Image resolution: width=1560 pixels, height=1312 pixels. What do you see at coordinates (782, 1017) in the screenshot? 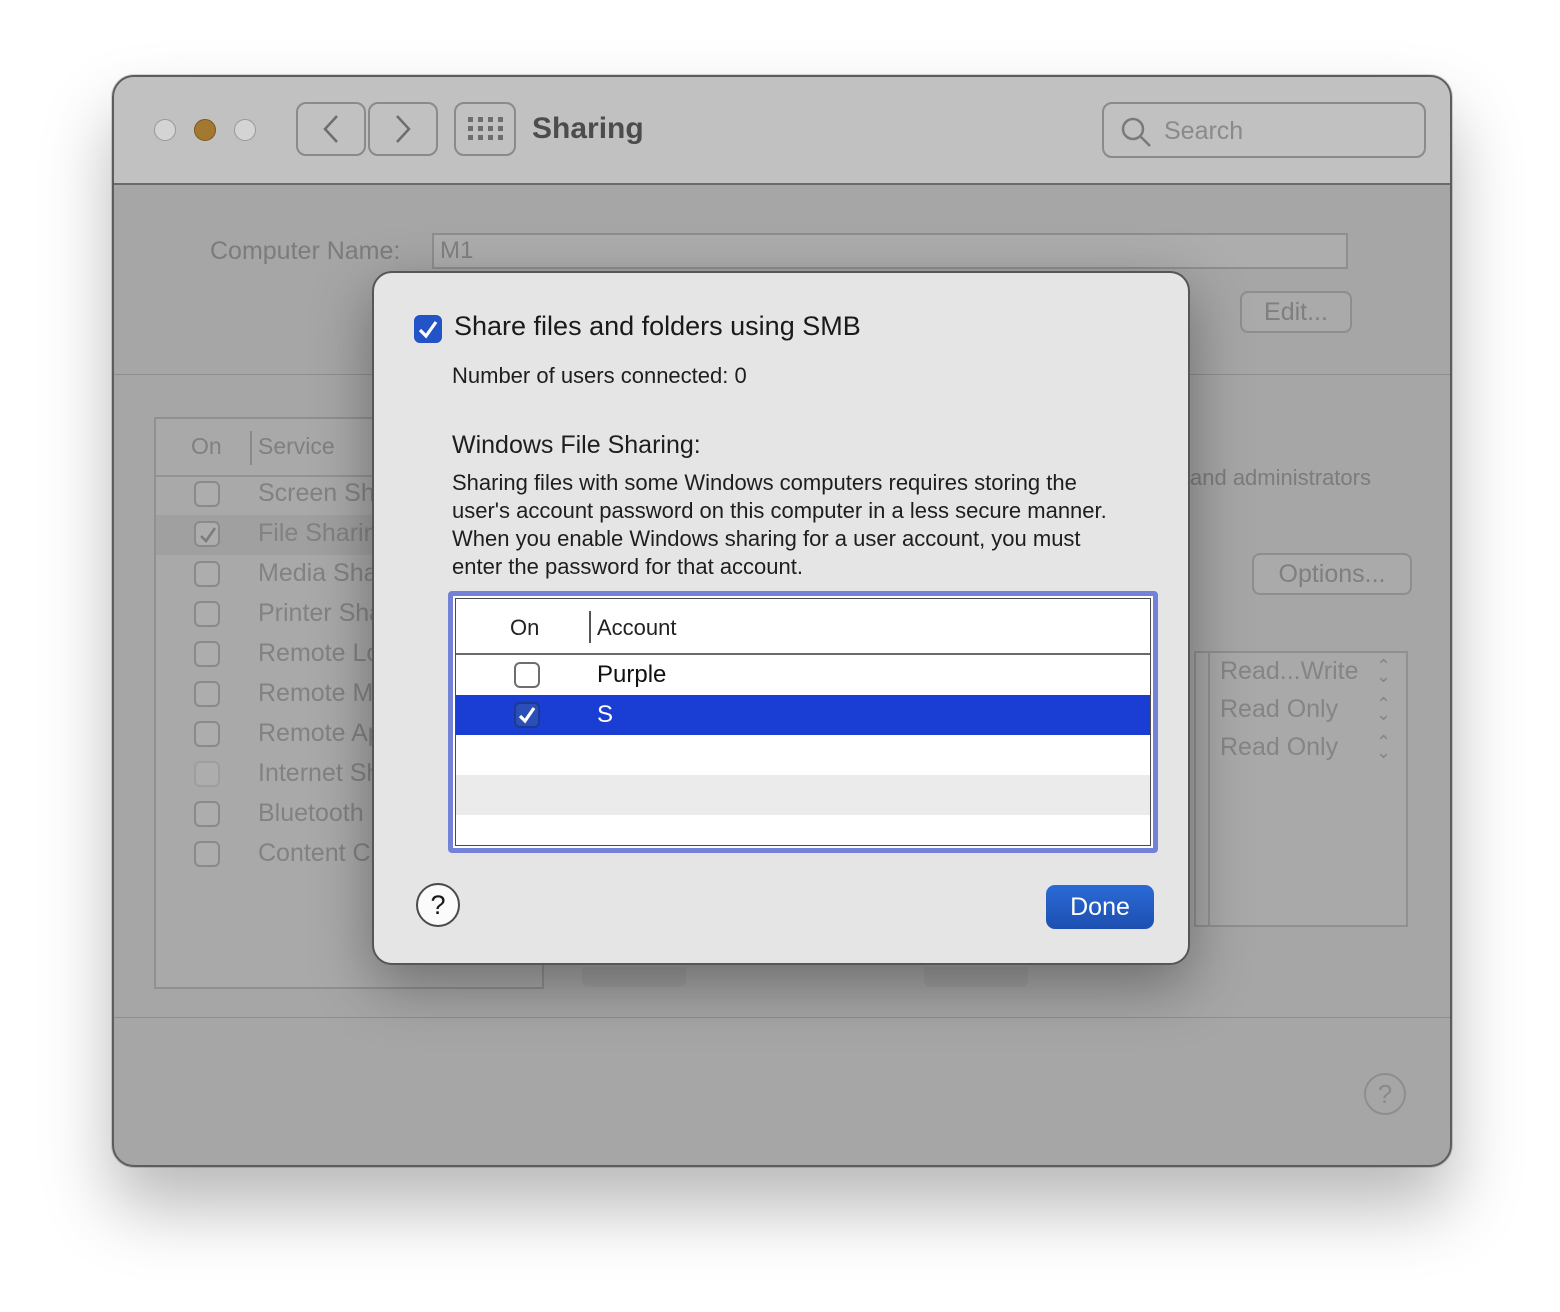
I see `divider` at bounding box center [782, 1017].